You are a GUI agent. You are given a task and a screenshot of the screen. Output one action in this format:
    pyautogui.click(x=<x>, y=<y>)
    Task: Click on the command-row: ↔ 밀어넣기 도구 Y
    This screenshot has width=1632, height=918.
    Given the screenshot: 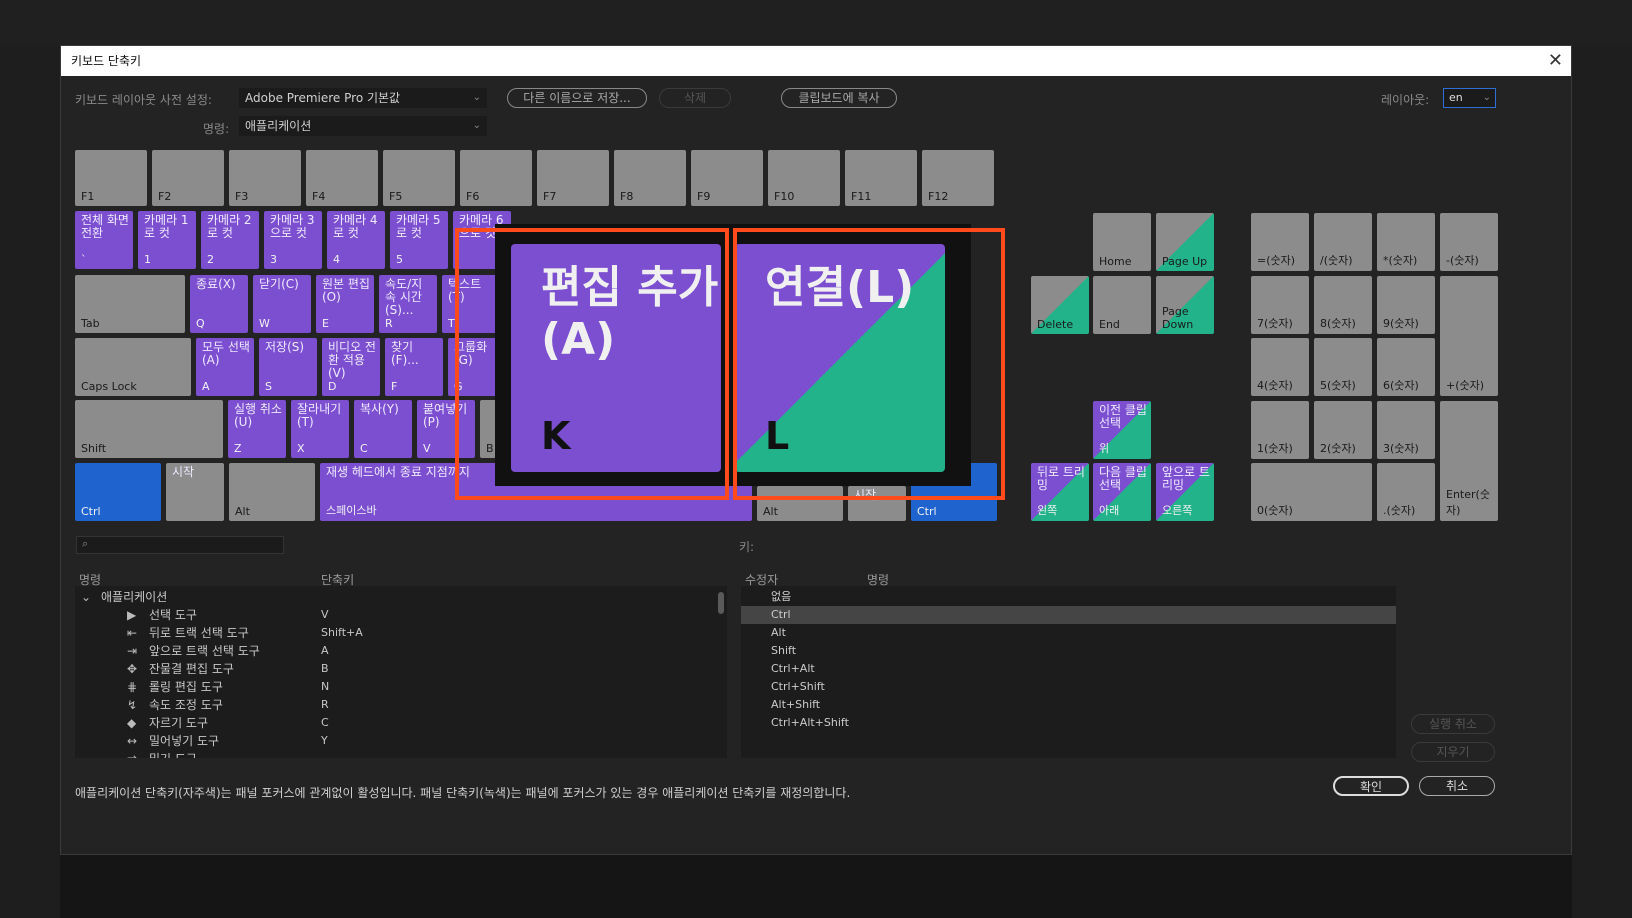 What is the action you would take?
    pyautogui.click(x=395, y=741)
    